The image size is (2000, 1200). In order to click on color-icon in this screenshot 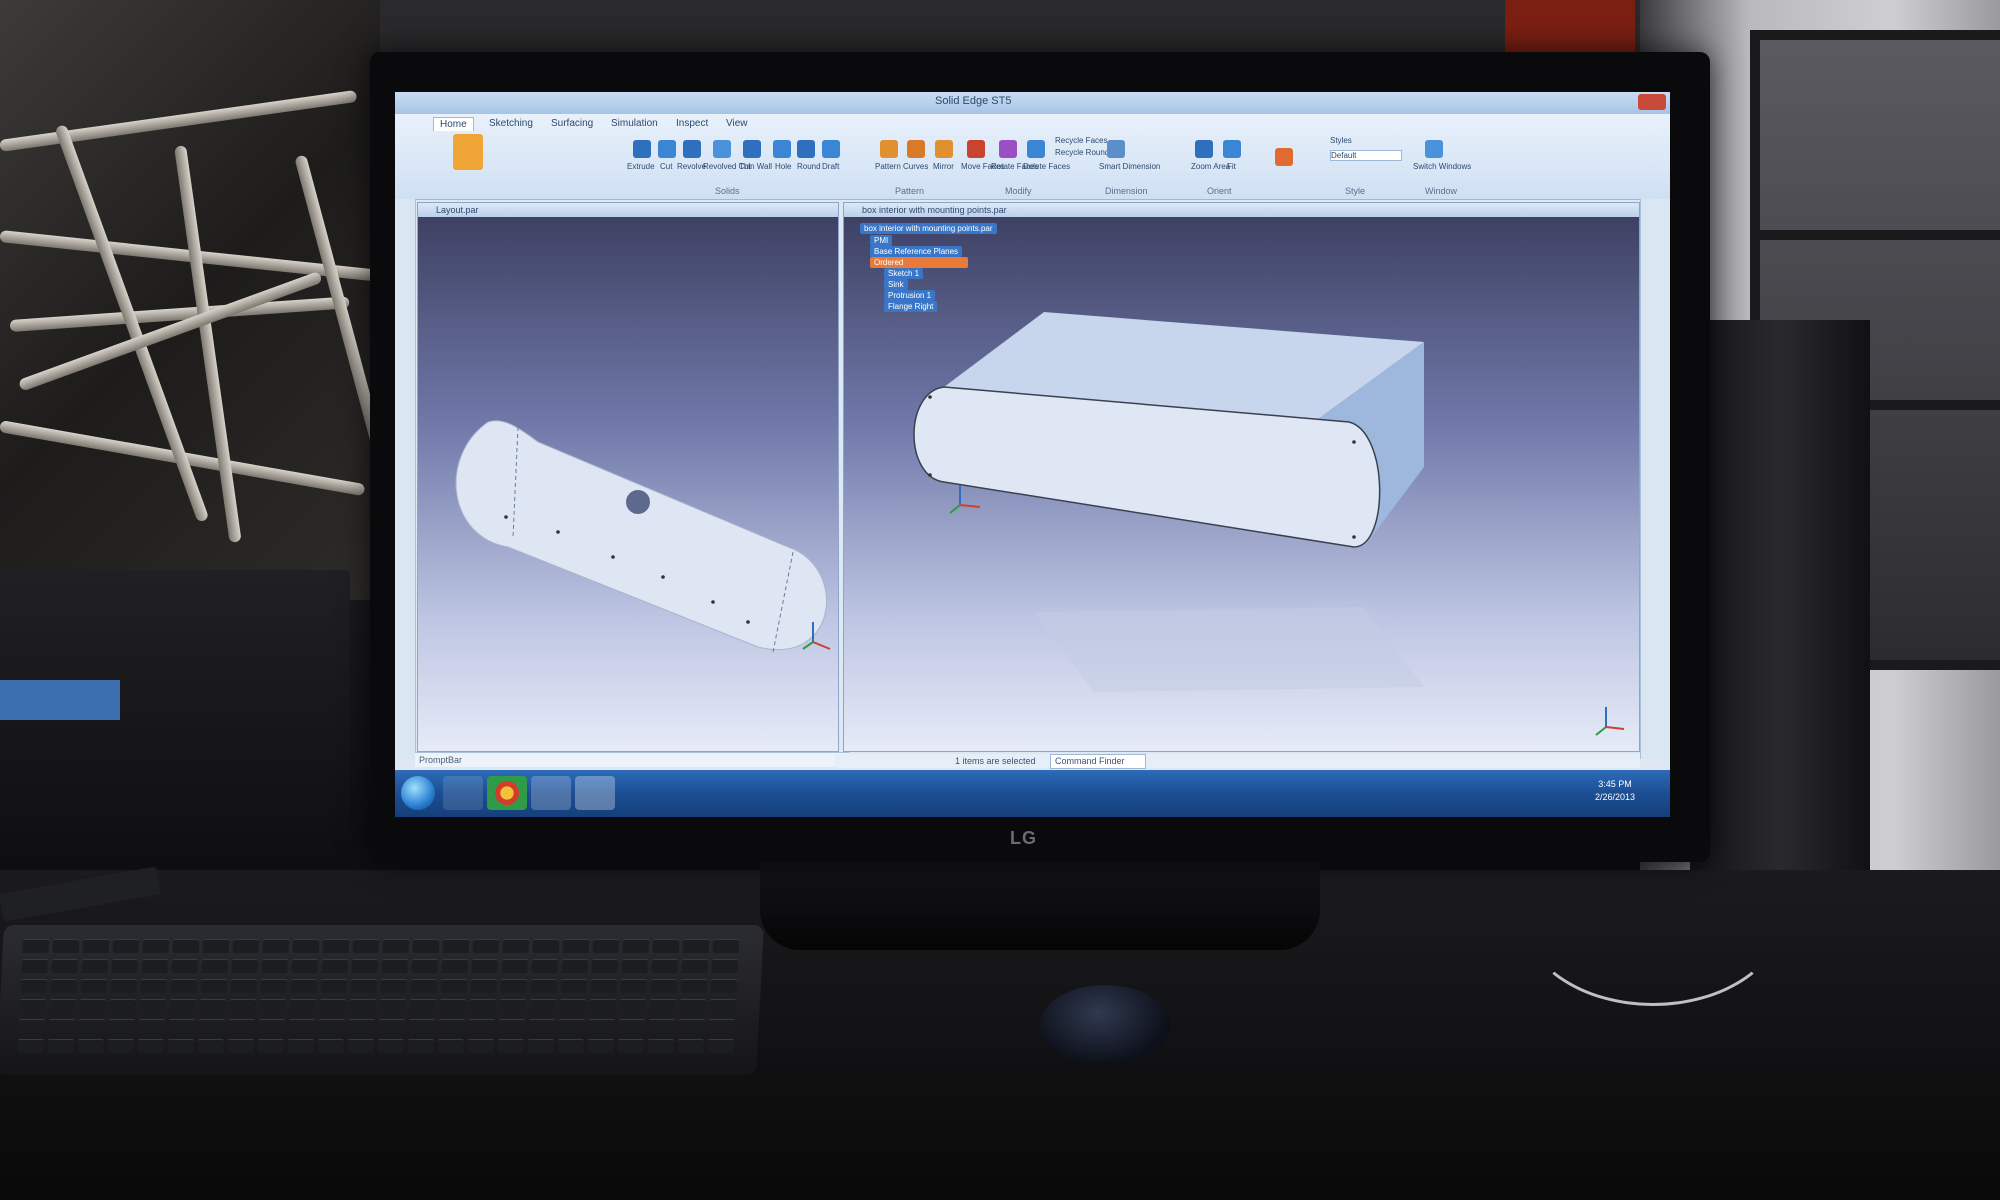, I will do `click(1284, 157)`.